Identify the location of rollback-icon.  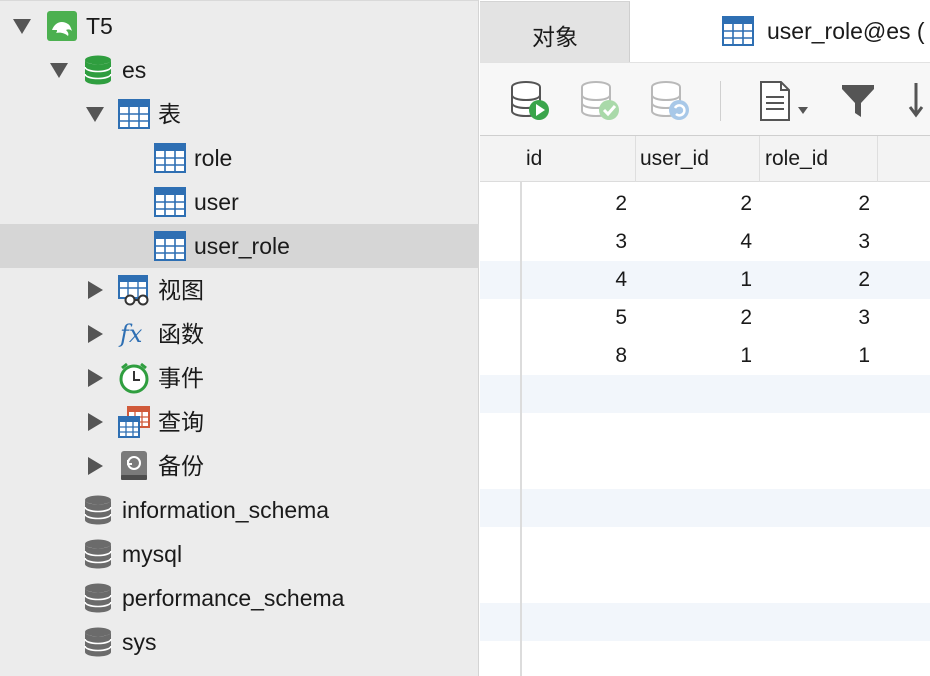
(670, 101).